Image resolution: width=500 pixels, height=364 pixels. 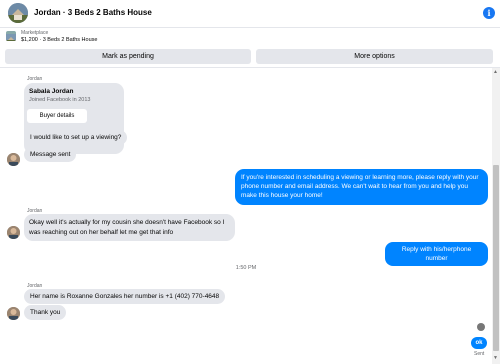 I want to click on more-options-button: More options, so click(x=374, y=56).